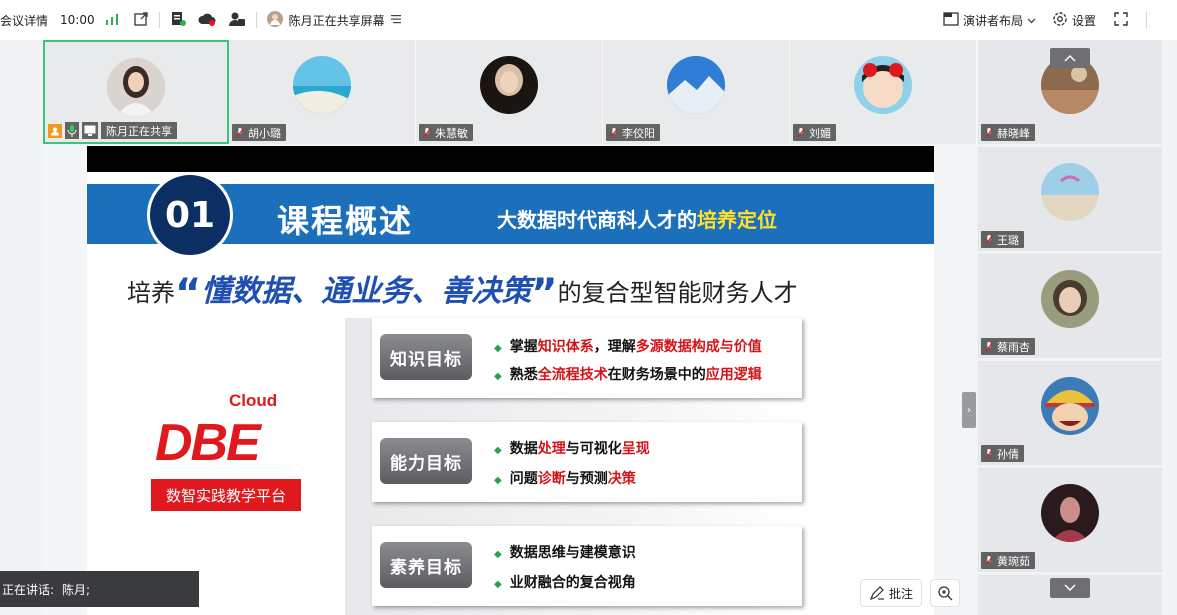 The image size is (1177, 615). I want to click on speaking-name: 陈月;, so click(76, 589).